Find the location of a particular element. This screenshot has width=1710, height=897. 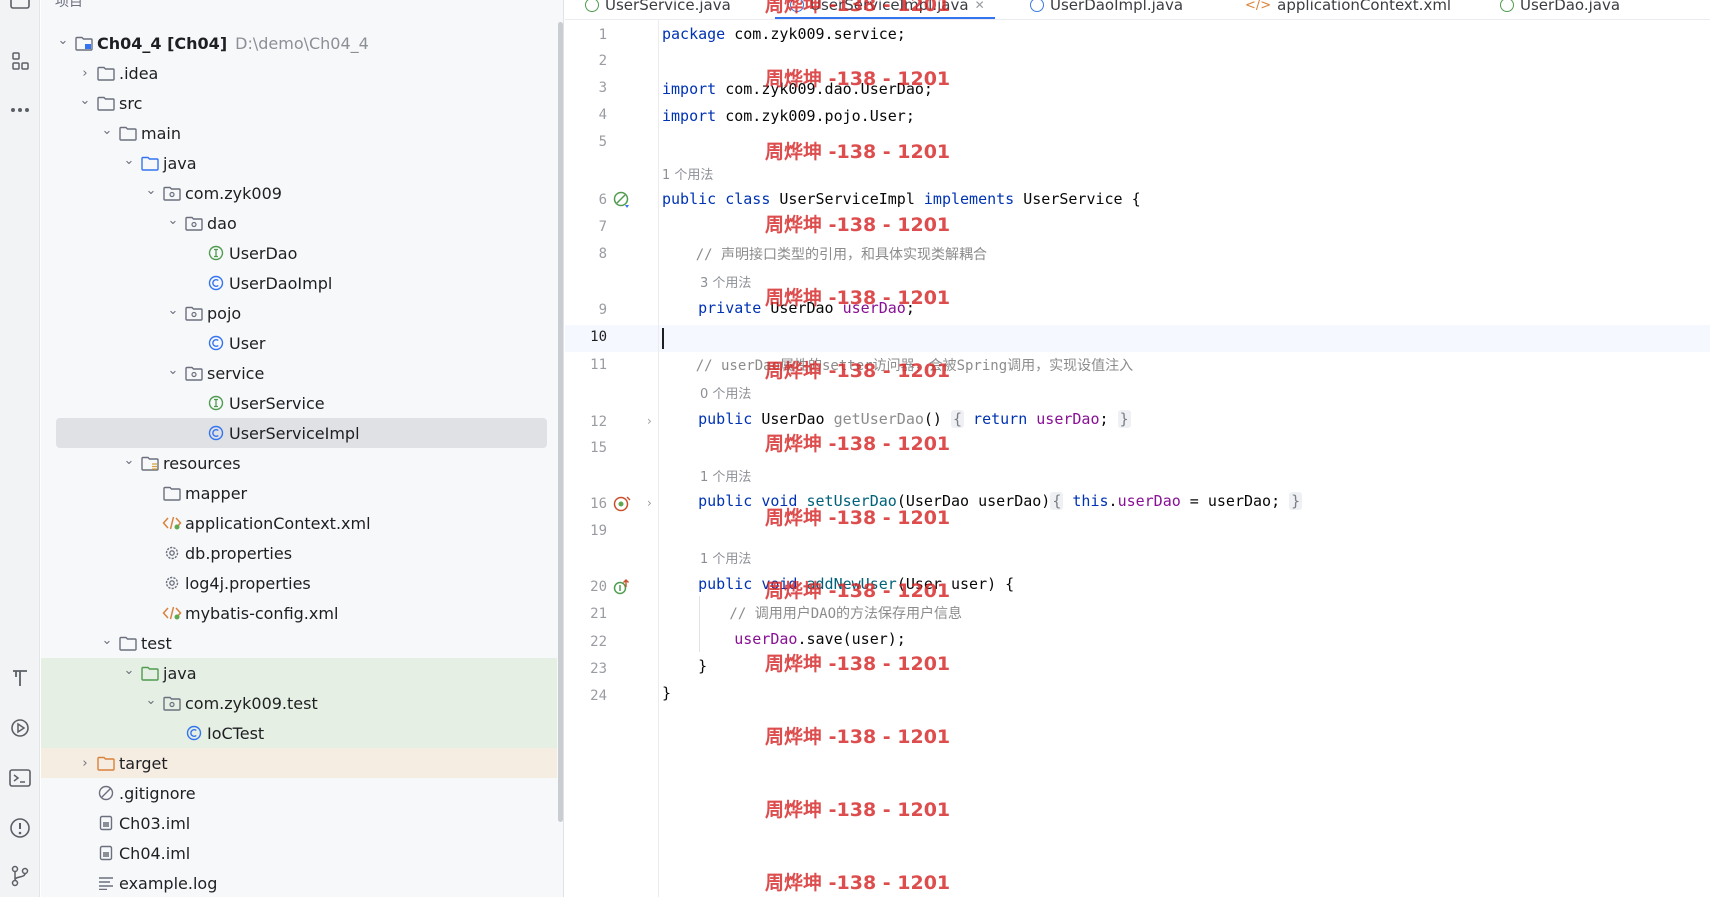

tree-scrollbar is located at coordinates (560, 422).